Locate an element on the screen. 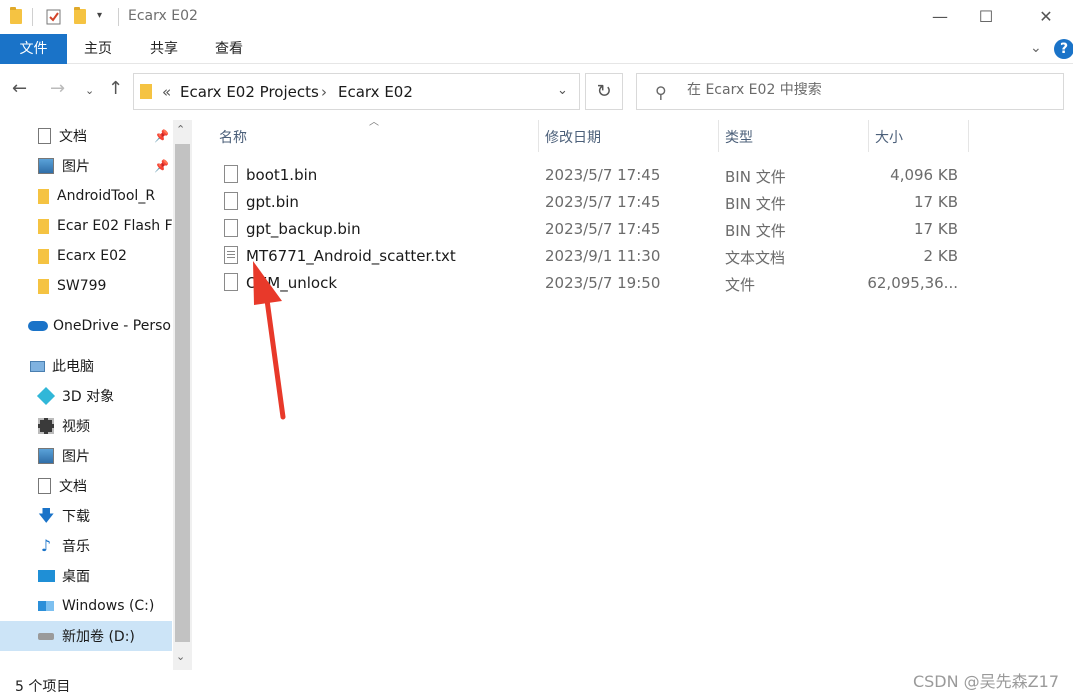 The width and height of the screenshot is (1073, 696). sidebar-item-this-pc: 此电脑 is located at coordinates (86, 366).